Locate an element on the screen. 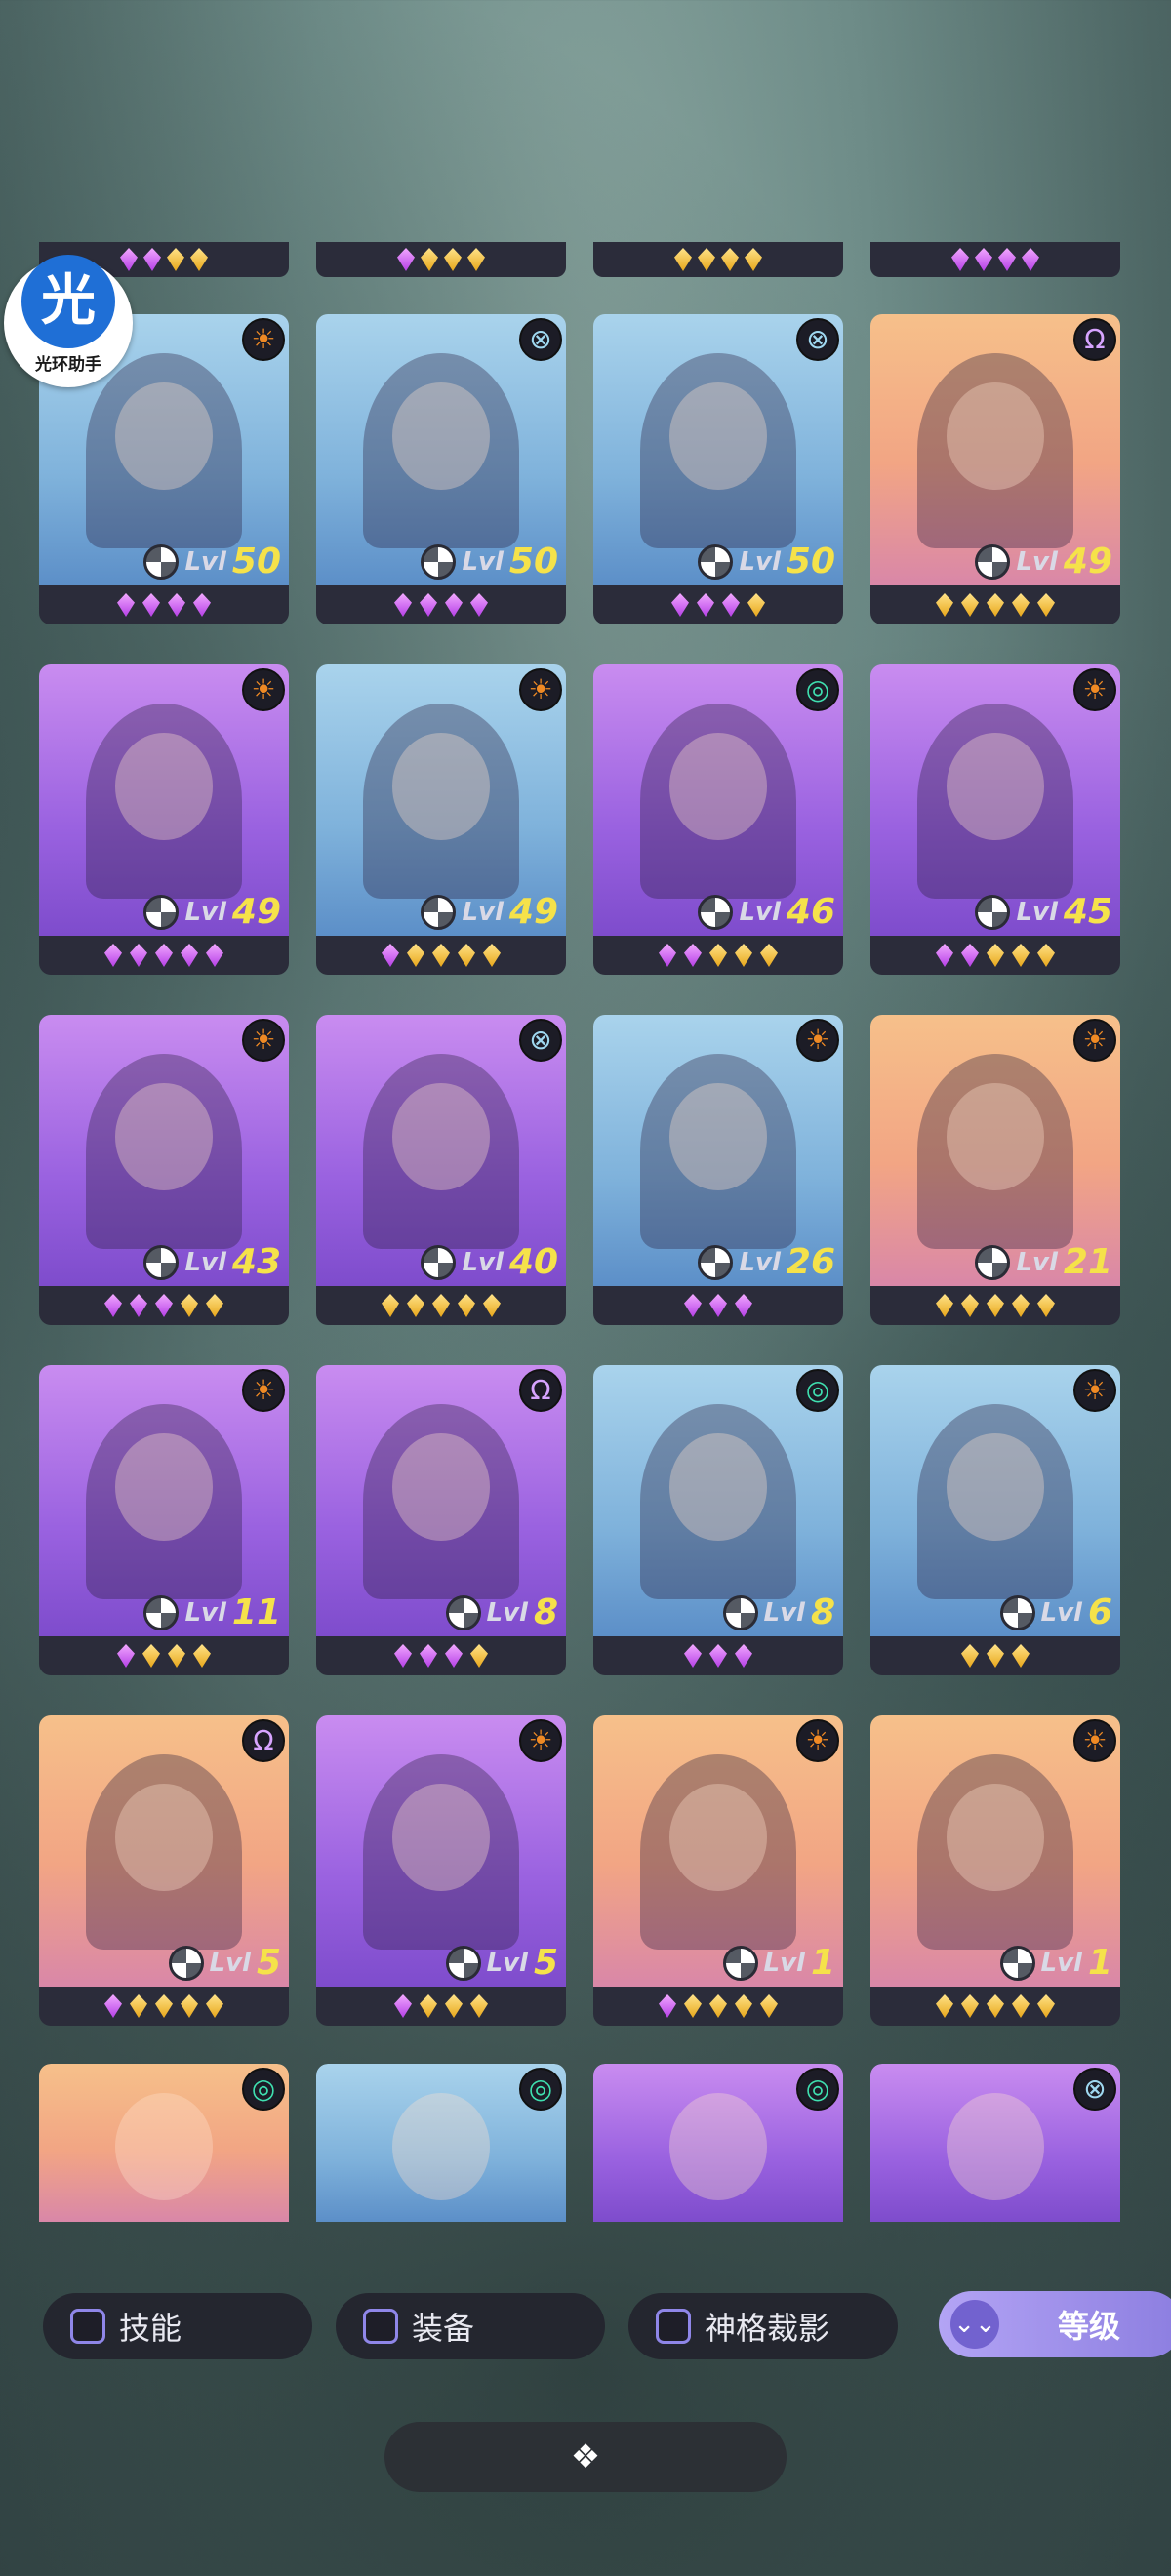  hero-portrait: ◎ is located at coordinates (441, 2143).